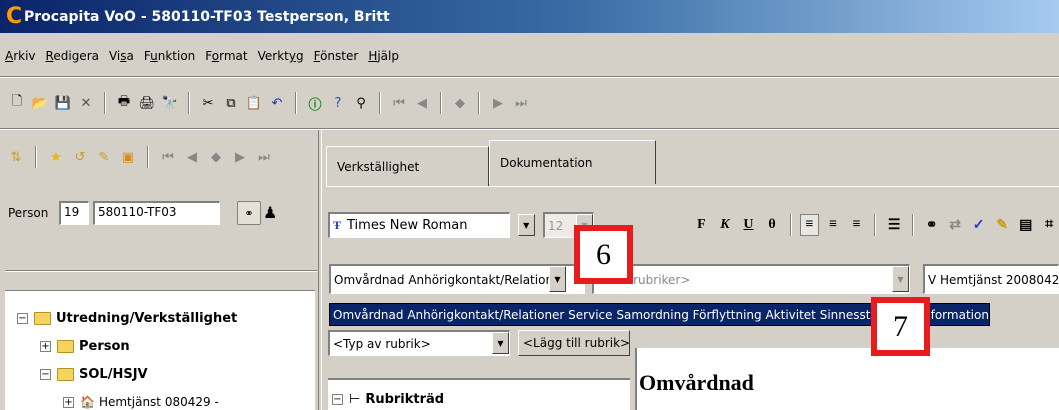 The image size is (1059, 410). I want to click on main-toolbar: 🗋 📂 💾 ✕ 🖶 🖨 🔭 ✂ ⧉ 📋 ↶ ⓘ ? ⚲ ⏮ ◀ ◆ ▶ ⏭, so click(529, 103).